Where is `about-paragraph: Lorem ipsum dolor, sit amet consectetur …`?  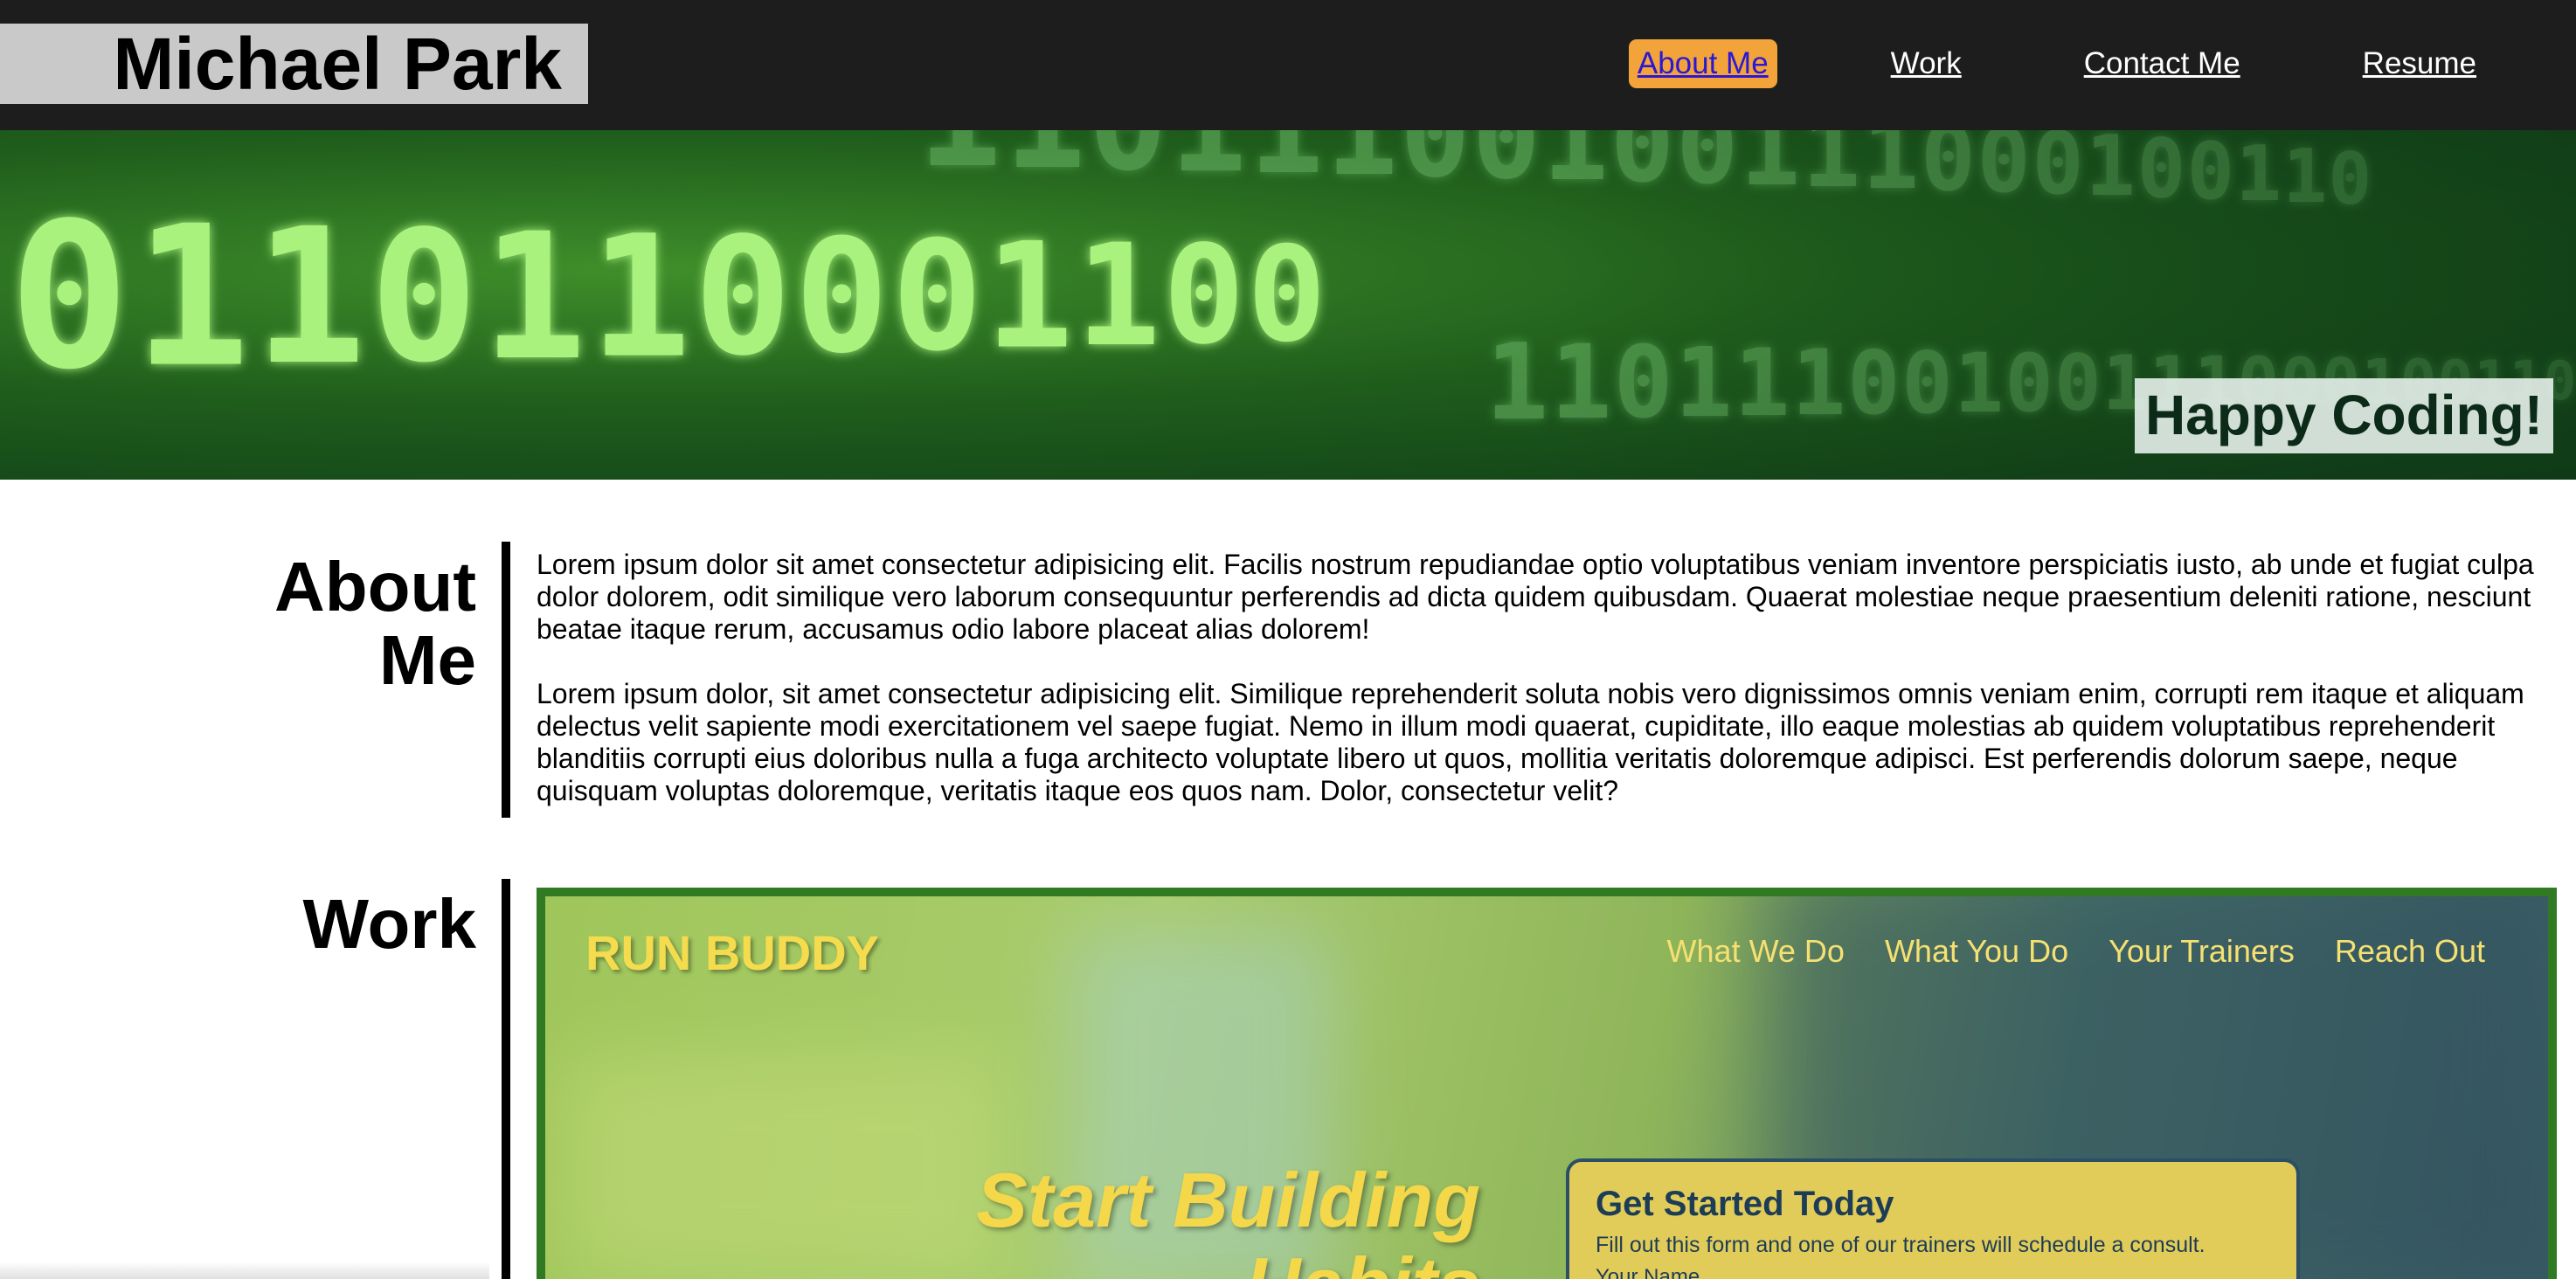 about-paragraph: Lorem ipsum dolor, sit amet consectetur … is located at coordinates (1530, 742).